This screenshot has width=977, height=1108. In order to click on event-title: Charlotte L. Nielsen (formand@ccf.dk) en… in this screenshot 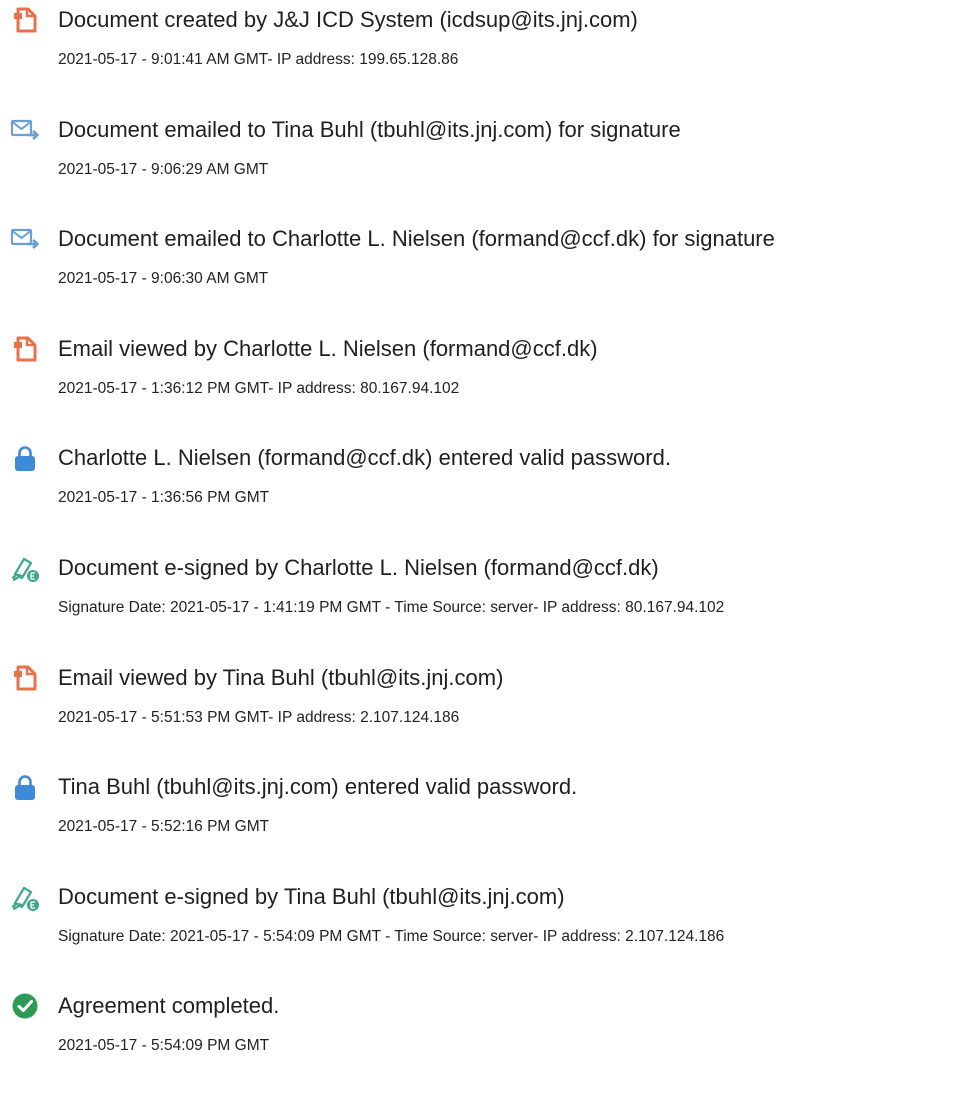, I will do `click(364, 457)`.